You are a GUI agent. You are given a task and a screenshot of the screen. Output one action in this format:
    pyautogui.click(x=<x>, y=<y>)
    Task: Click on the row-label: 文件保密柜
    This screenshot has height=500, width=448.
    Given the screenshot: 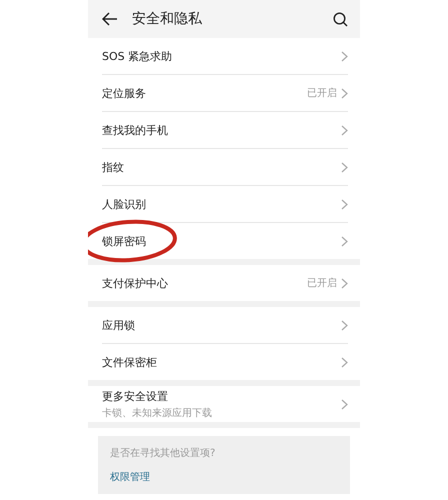 What is the action you would take?
    pyautogui.click(x=130, y=362)
    